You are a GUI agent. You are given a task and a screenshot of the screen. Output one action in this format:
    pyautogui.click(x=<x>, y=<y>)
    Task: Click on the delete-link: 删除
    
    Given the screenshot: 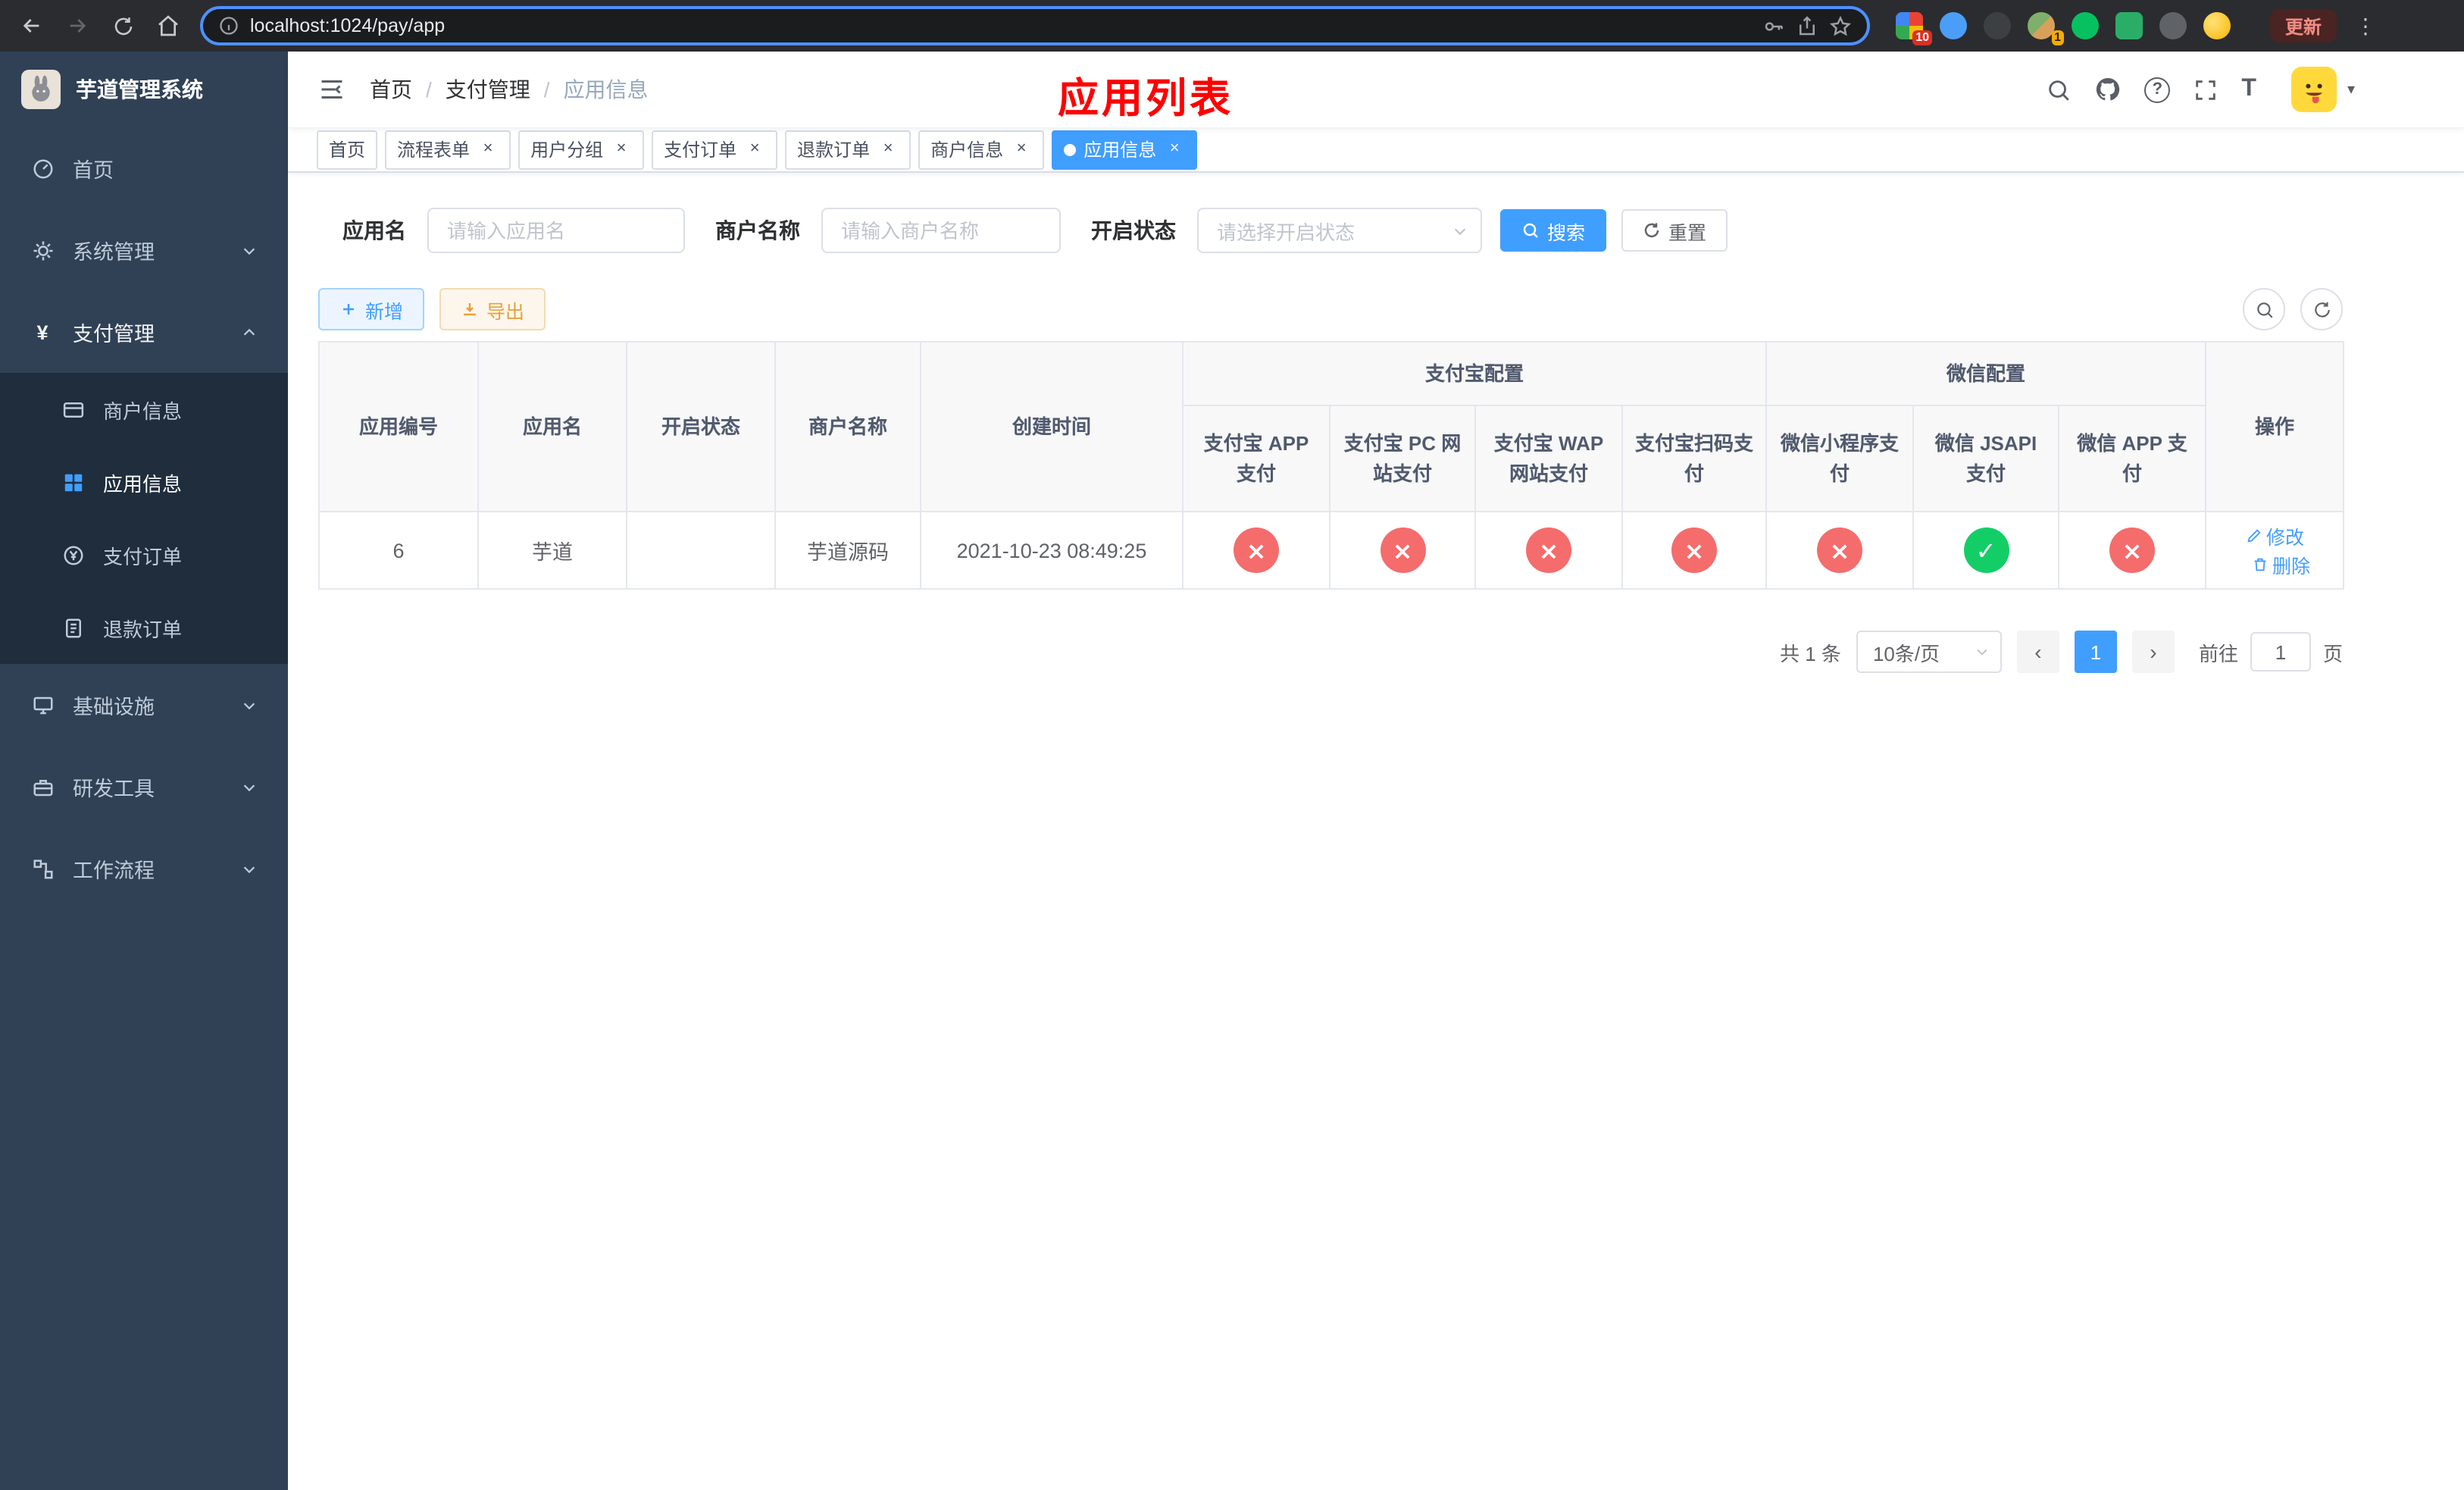 What is the action you would take?
    pyautogui.click(x=2280, y=565)
    